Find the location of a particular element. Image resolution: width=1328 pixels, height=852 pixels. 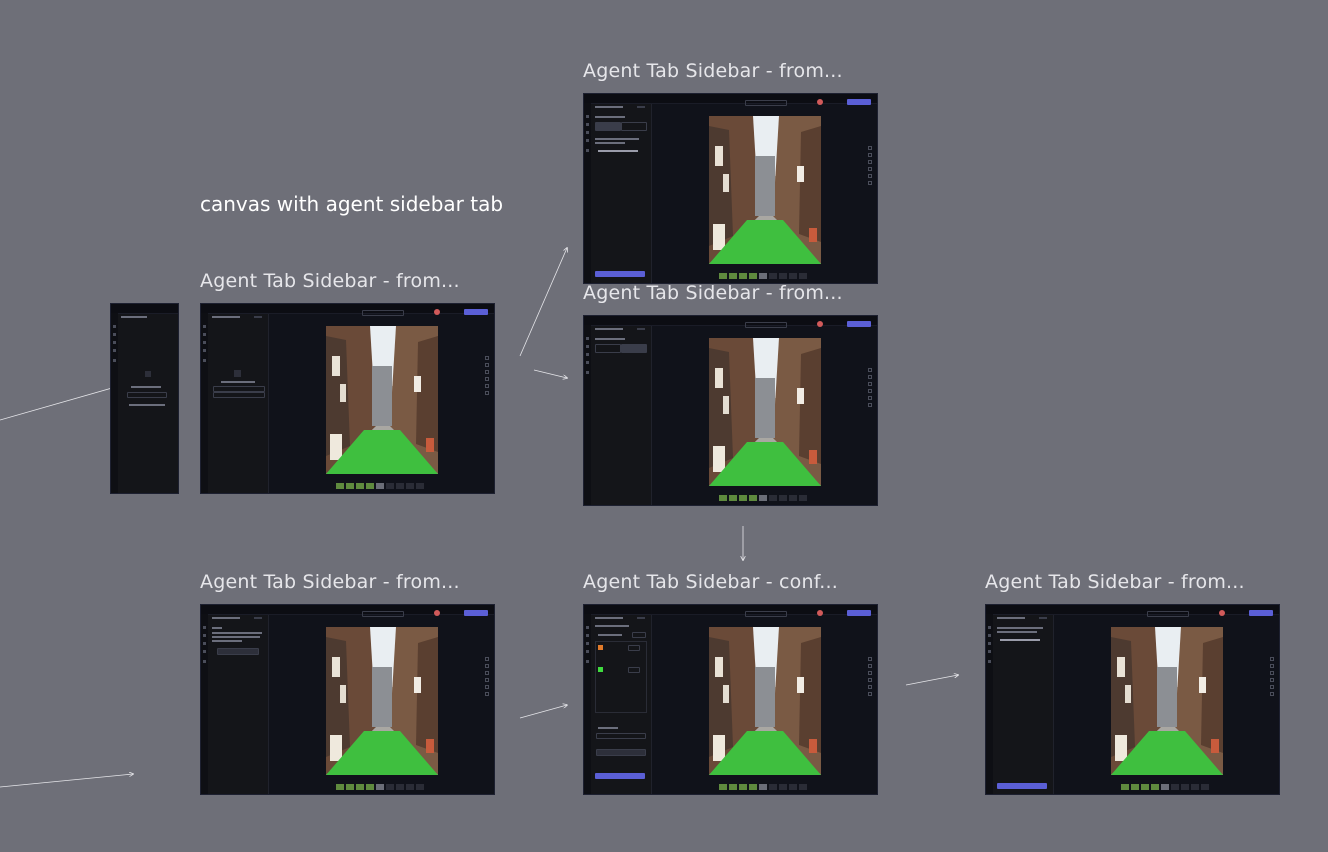

connector-left-bottom is located at coordinates (66, 781).